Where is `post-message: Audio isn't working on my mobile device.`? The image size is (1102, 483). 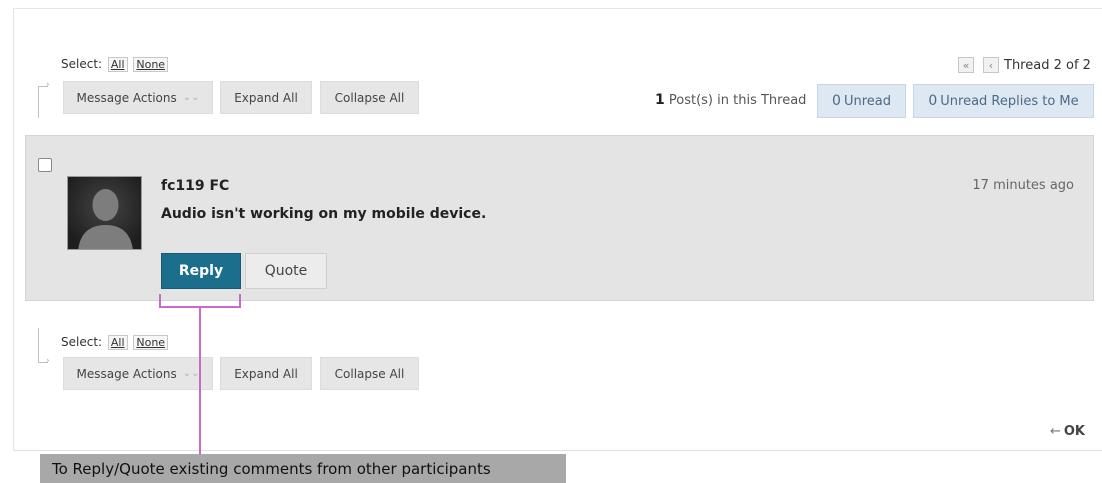 post-message: Audio isn't working on my mobile device. is located at coordinates (324, 214).